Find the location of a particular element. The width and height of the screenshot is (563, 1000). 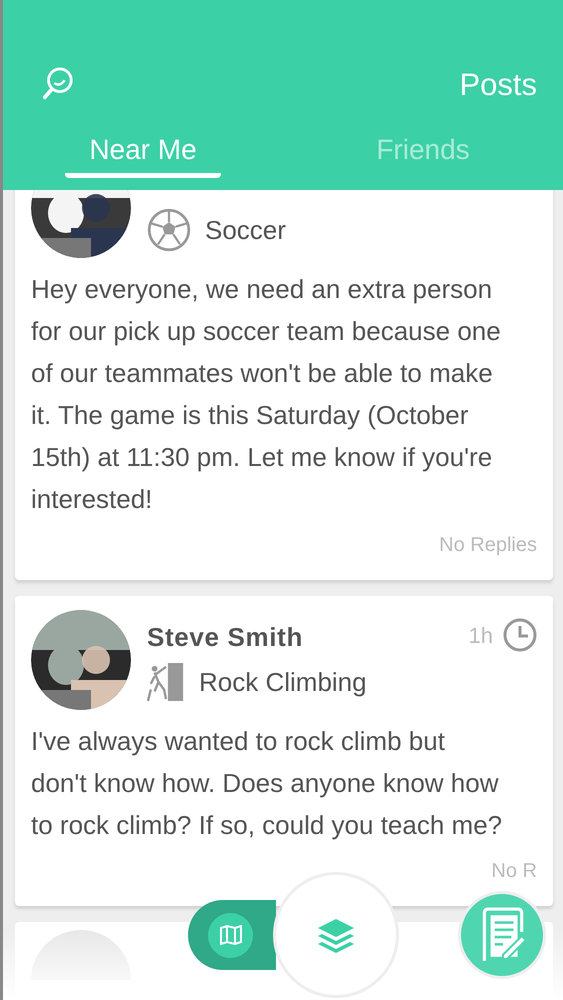

activity-label: Soccer is located at coordinates (245, 230).